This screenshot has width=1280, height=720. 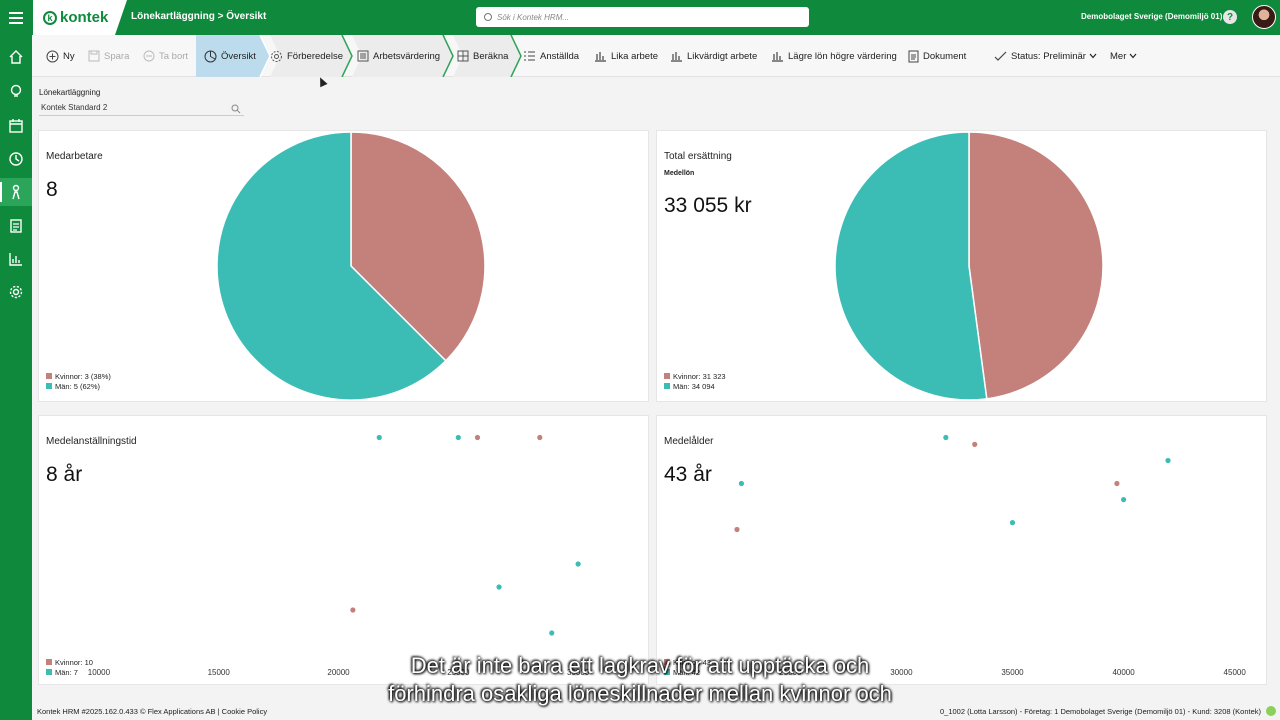 I want to click on x-tick-label: 40000, so click(x=1123, y=672).